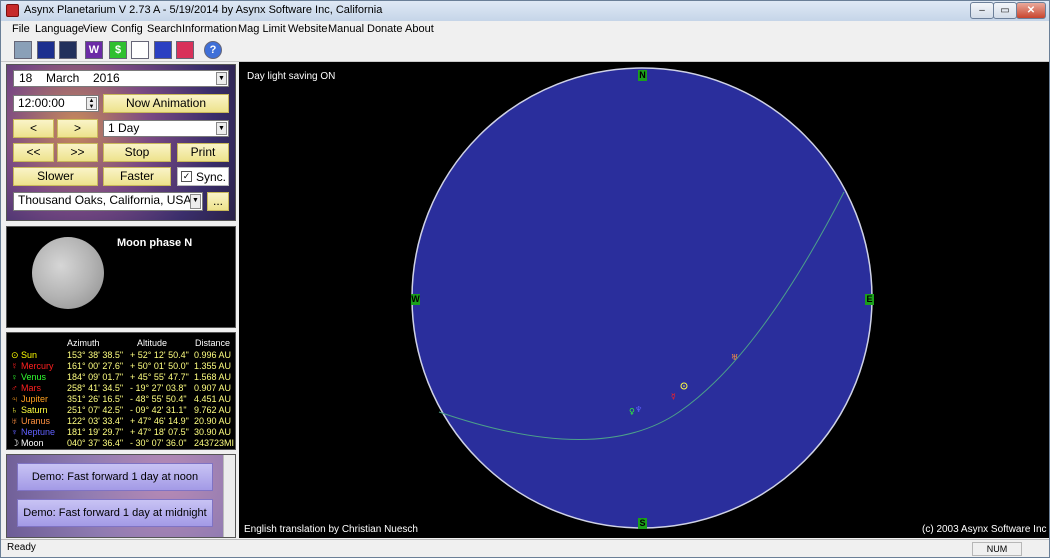 Image resolution: width=1050 pixels, height=558 pixels. What do you see at coordinates (213, 355) in the screenshot?
I see `planet-distance: 0.996 AU` at bounding box center [213, 355].